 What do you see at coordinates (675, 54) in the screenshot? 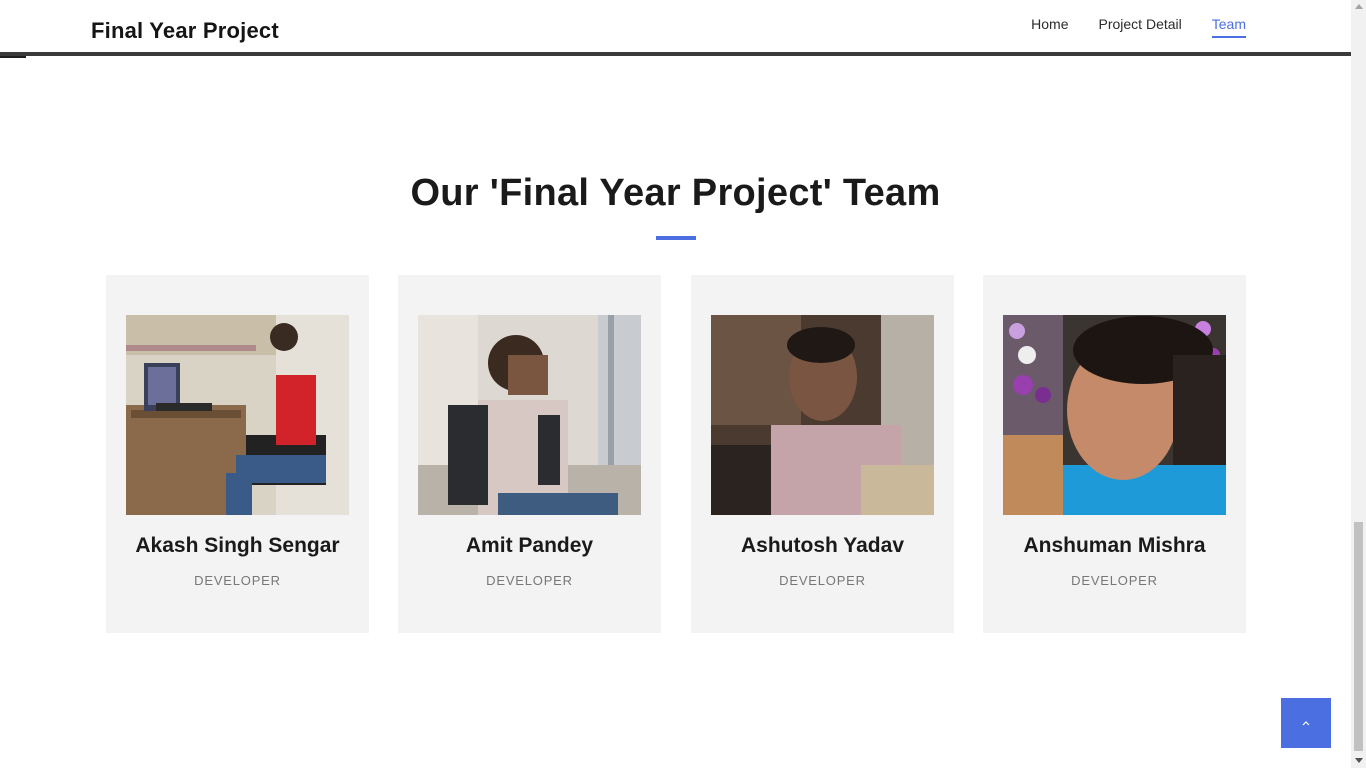
I see `header-divider` at bounding box center [675, 54].